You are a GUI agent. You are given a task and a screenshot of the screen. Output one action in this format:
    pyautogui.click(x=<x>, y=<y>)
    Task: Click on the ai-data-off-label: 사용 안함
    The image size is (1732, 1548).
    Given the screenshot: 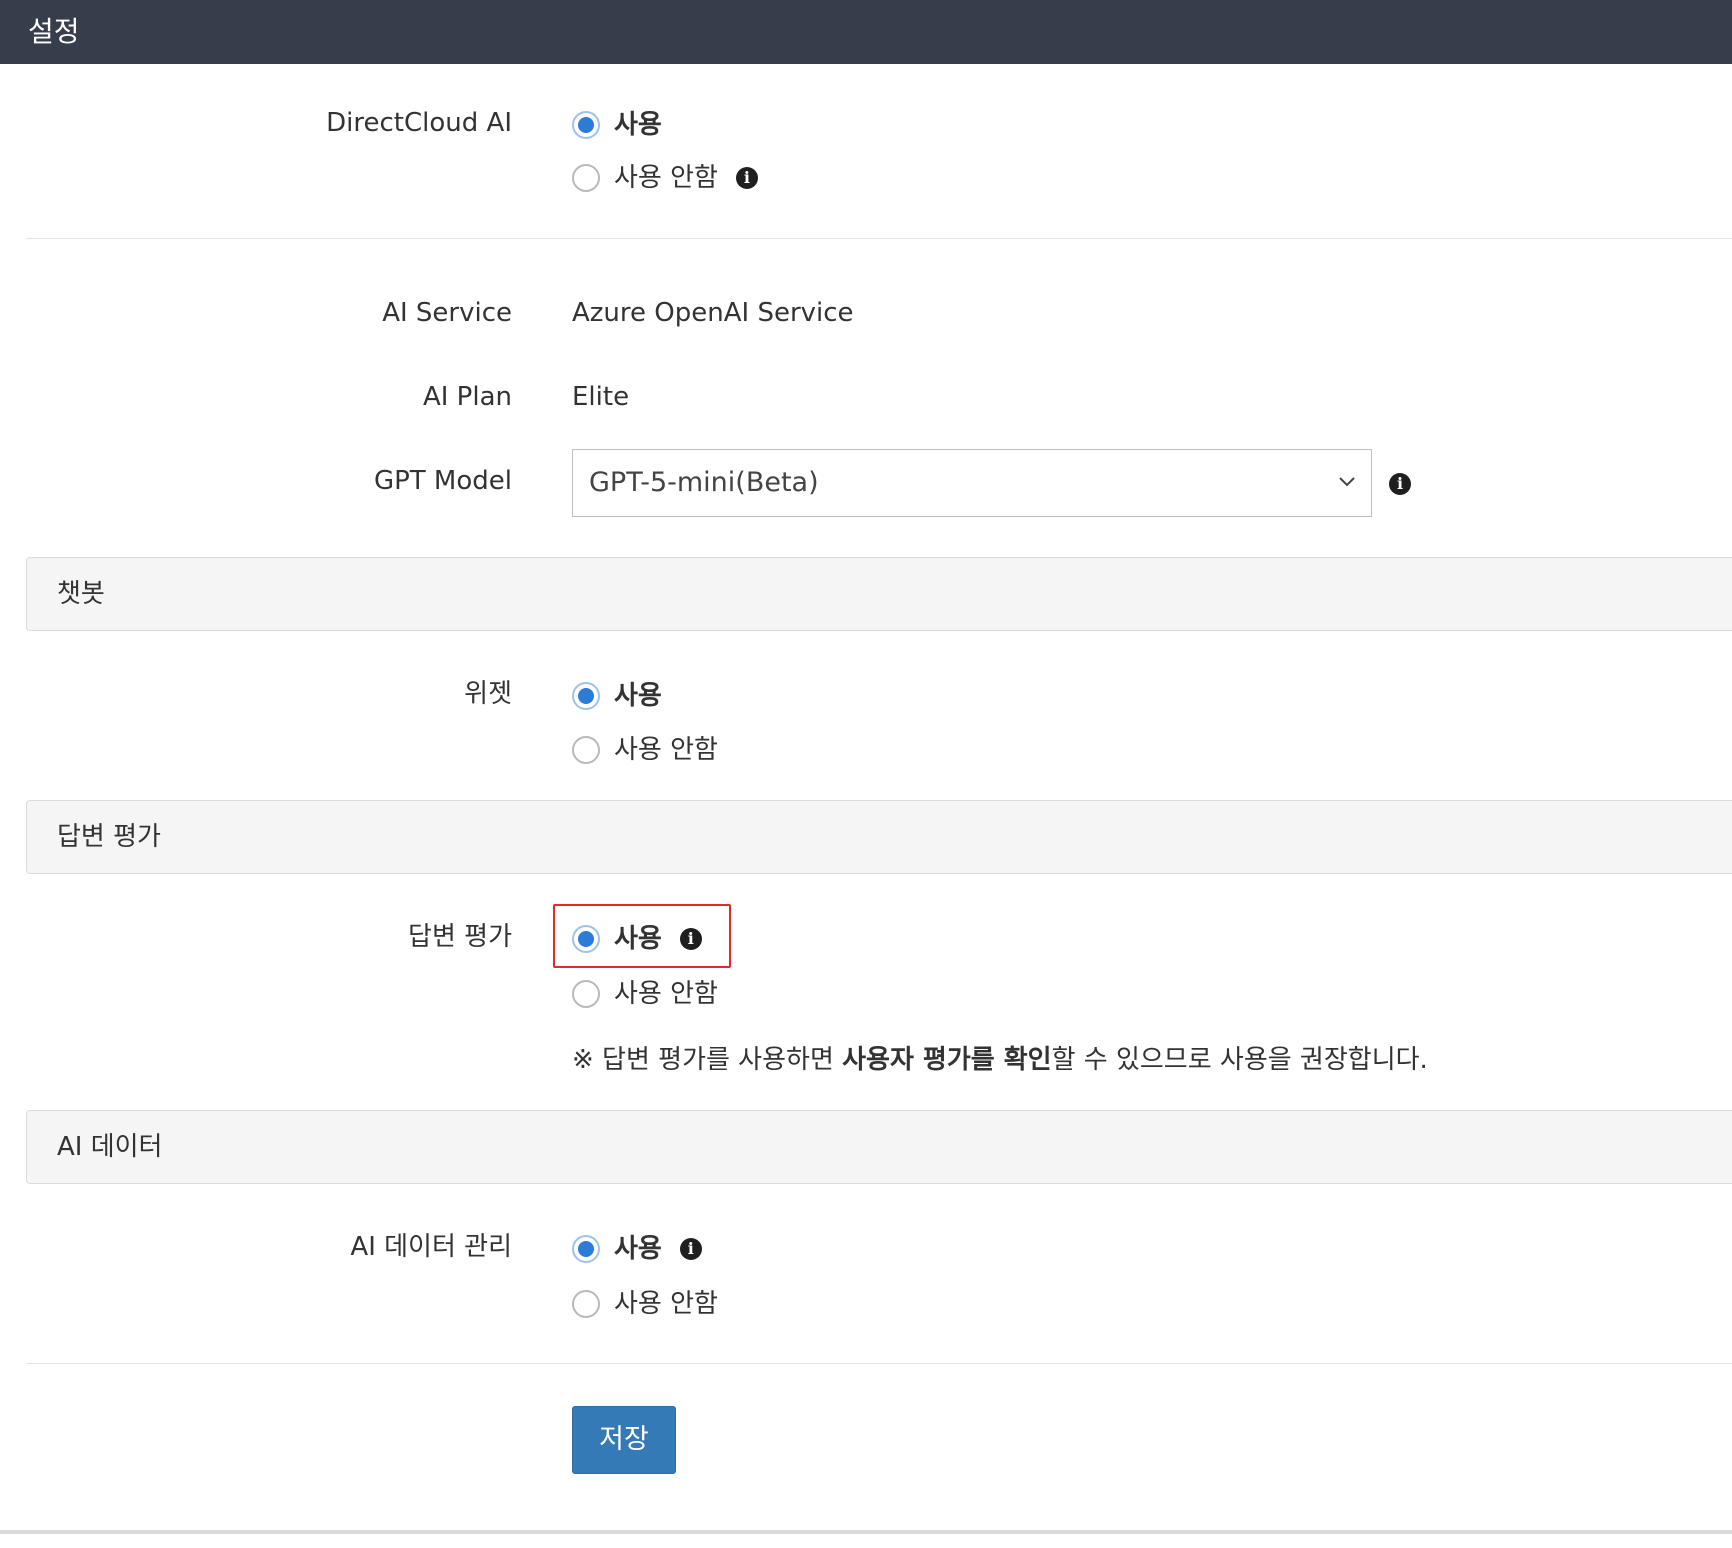 What is the action you would take?
    pyautogui.click(x=666, y=1304)
    